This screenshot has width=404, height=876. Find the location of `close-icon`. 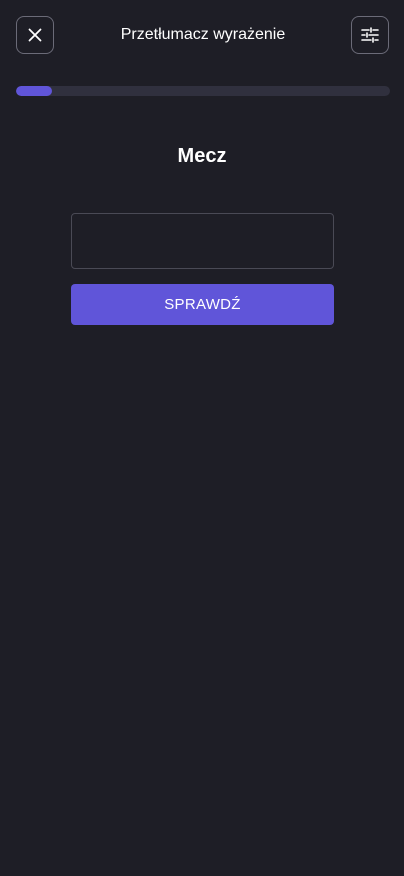

close-icon is located at coordinates (35, 35).